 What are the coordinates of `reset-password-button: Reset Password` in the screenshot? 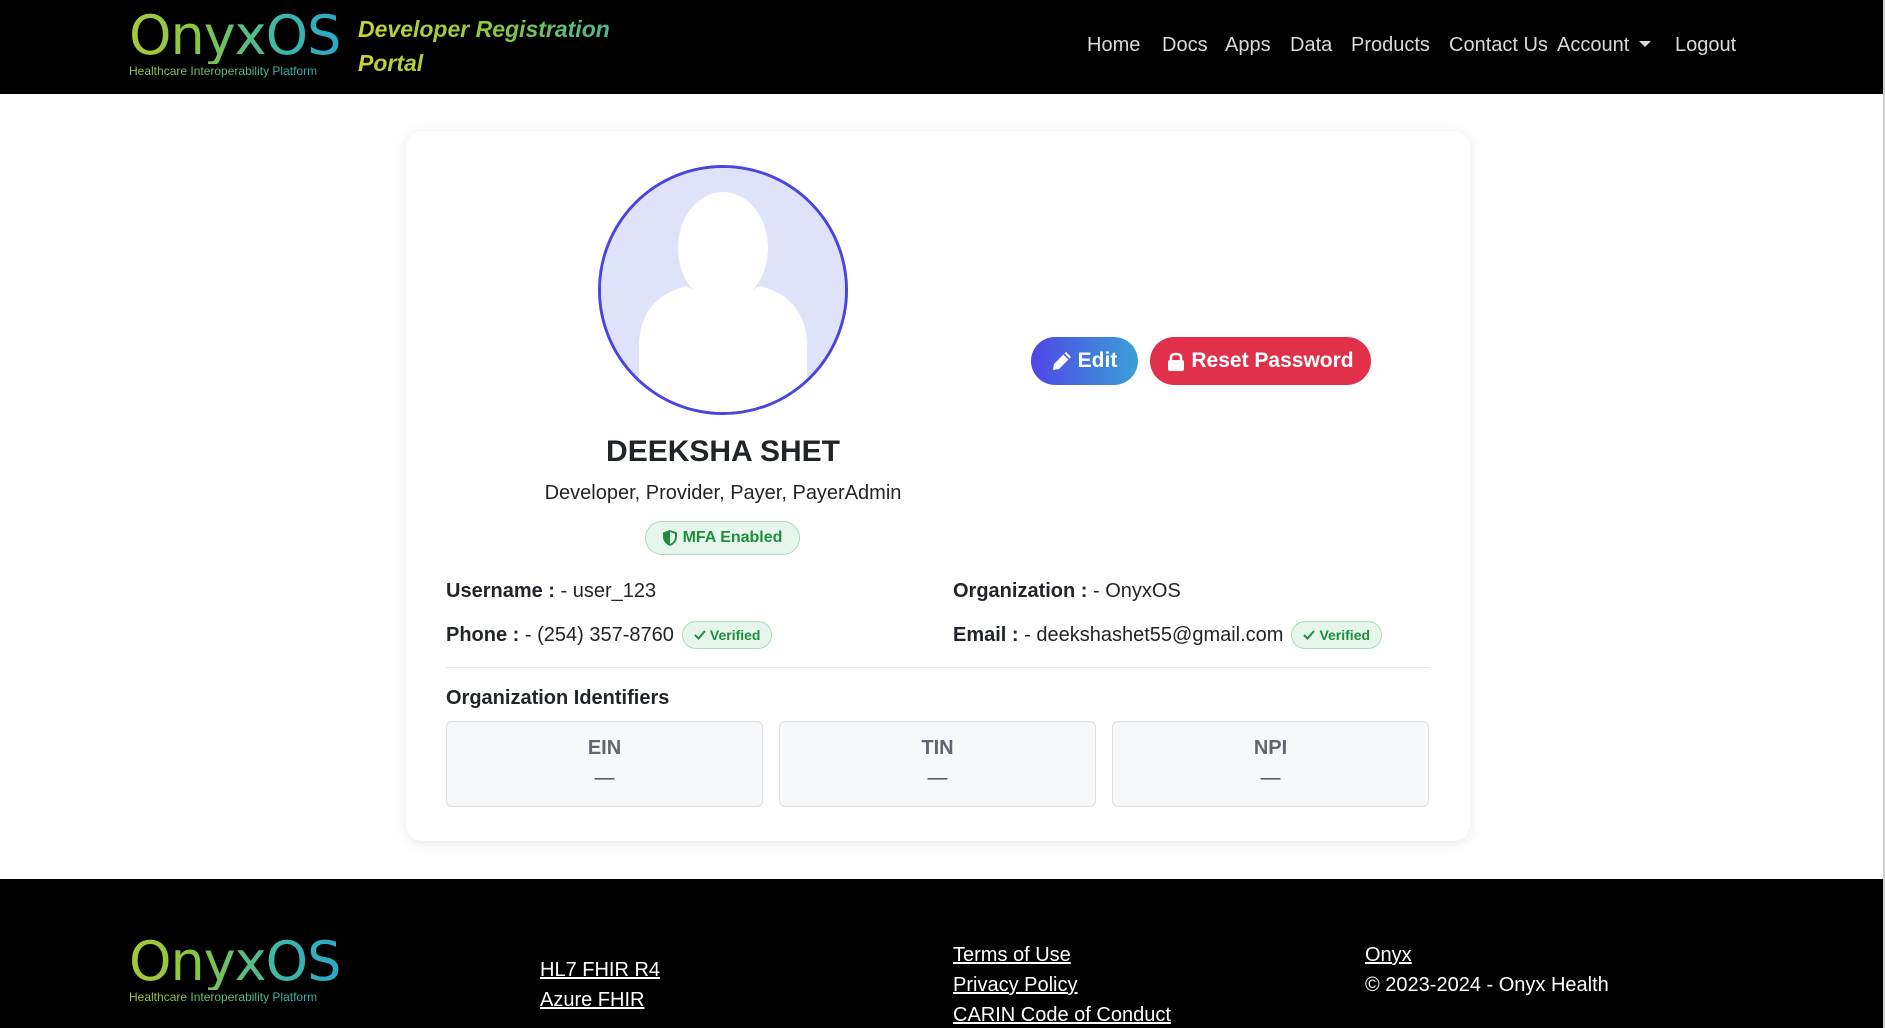 It's located at (1260, 361).